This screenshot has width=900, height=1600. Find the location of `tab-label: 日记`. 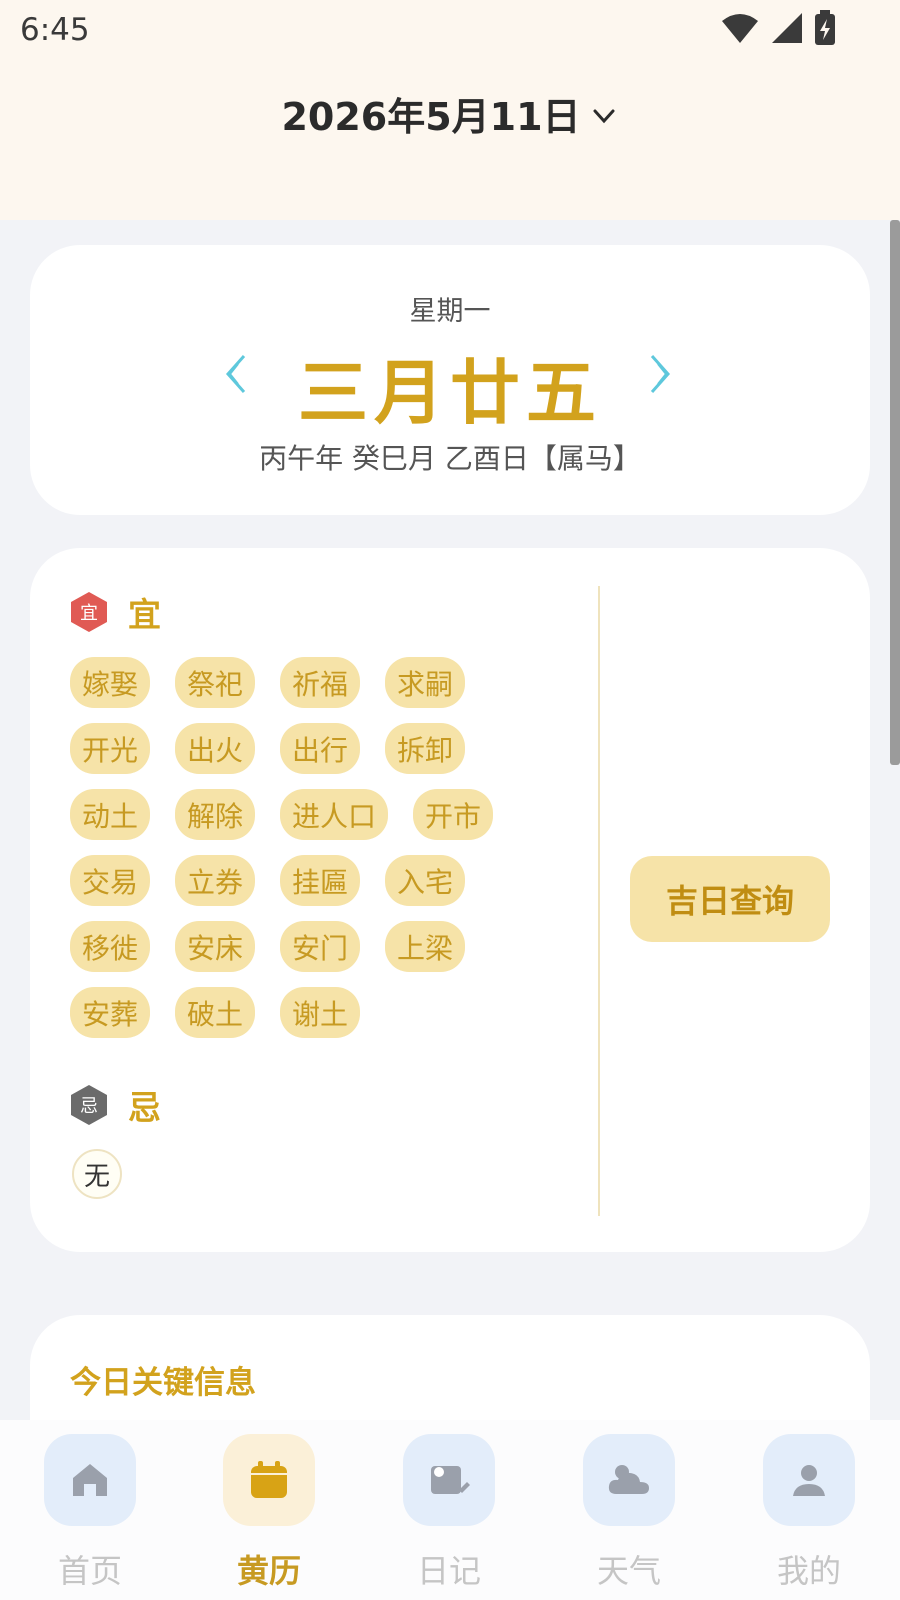

tab-label: 日记 is located at coordinates (448, 1571).